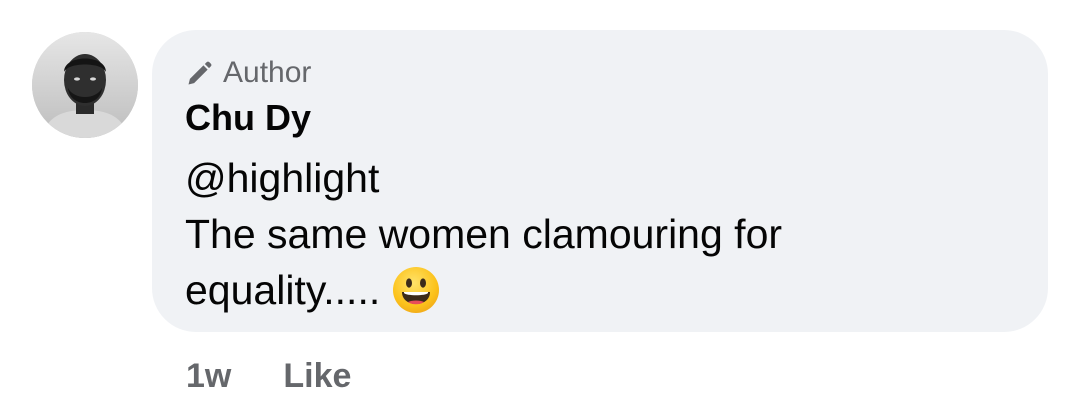  I want to click on comment-actions: 1w Like, so click(268, 376).